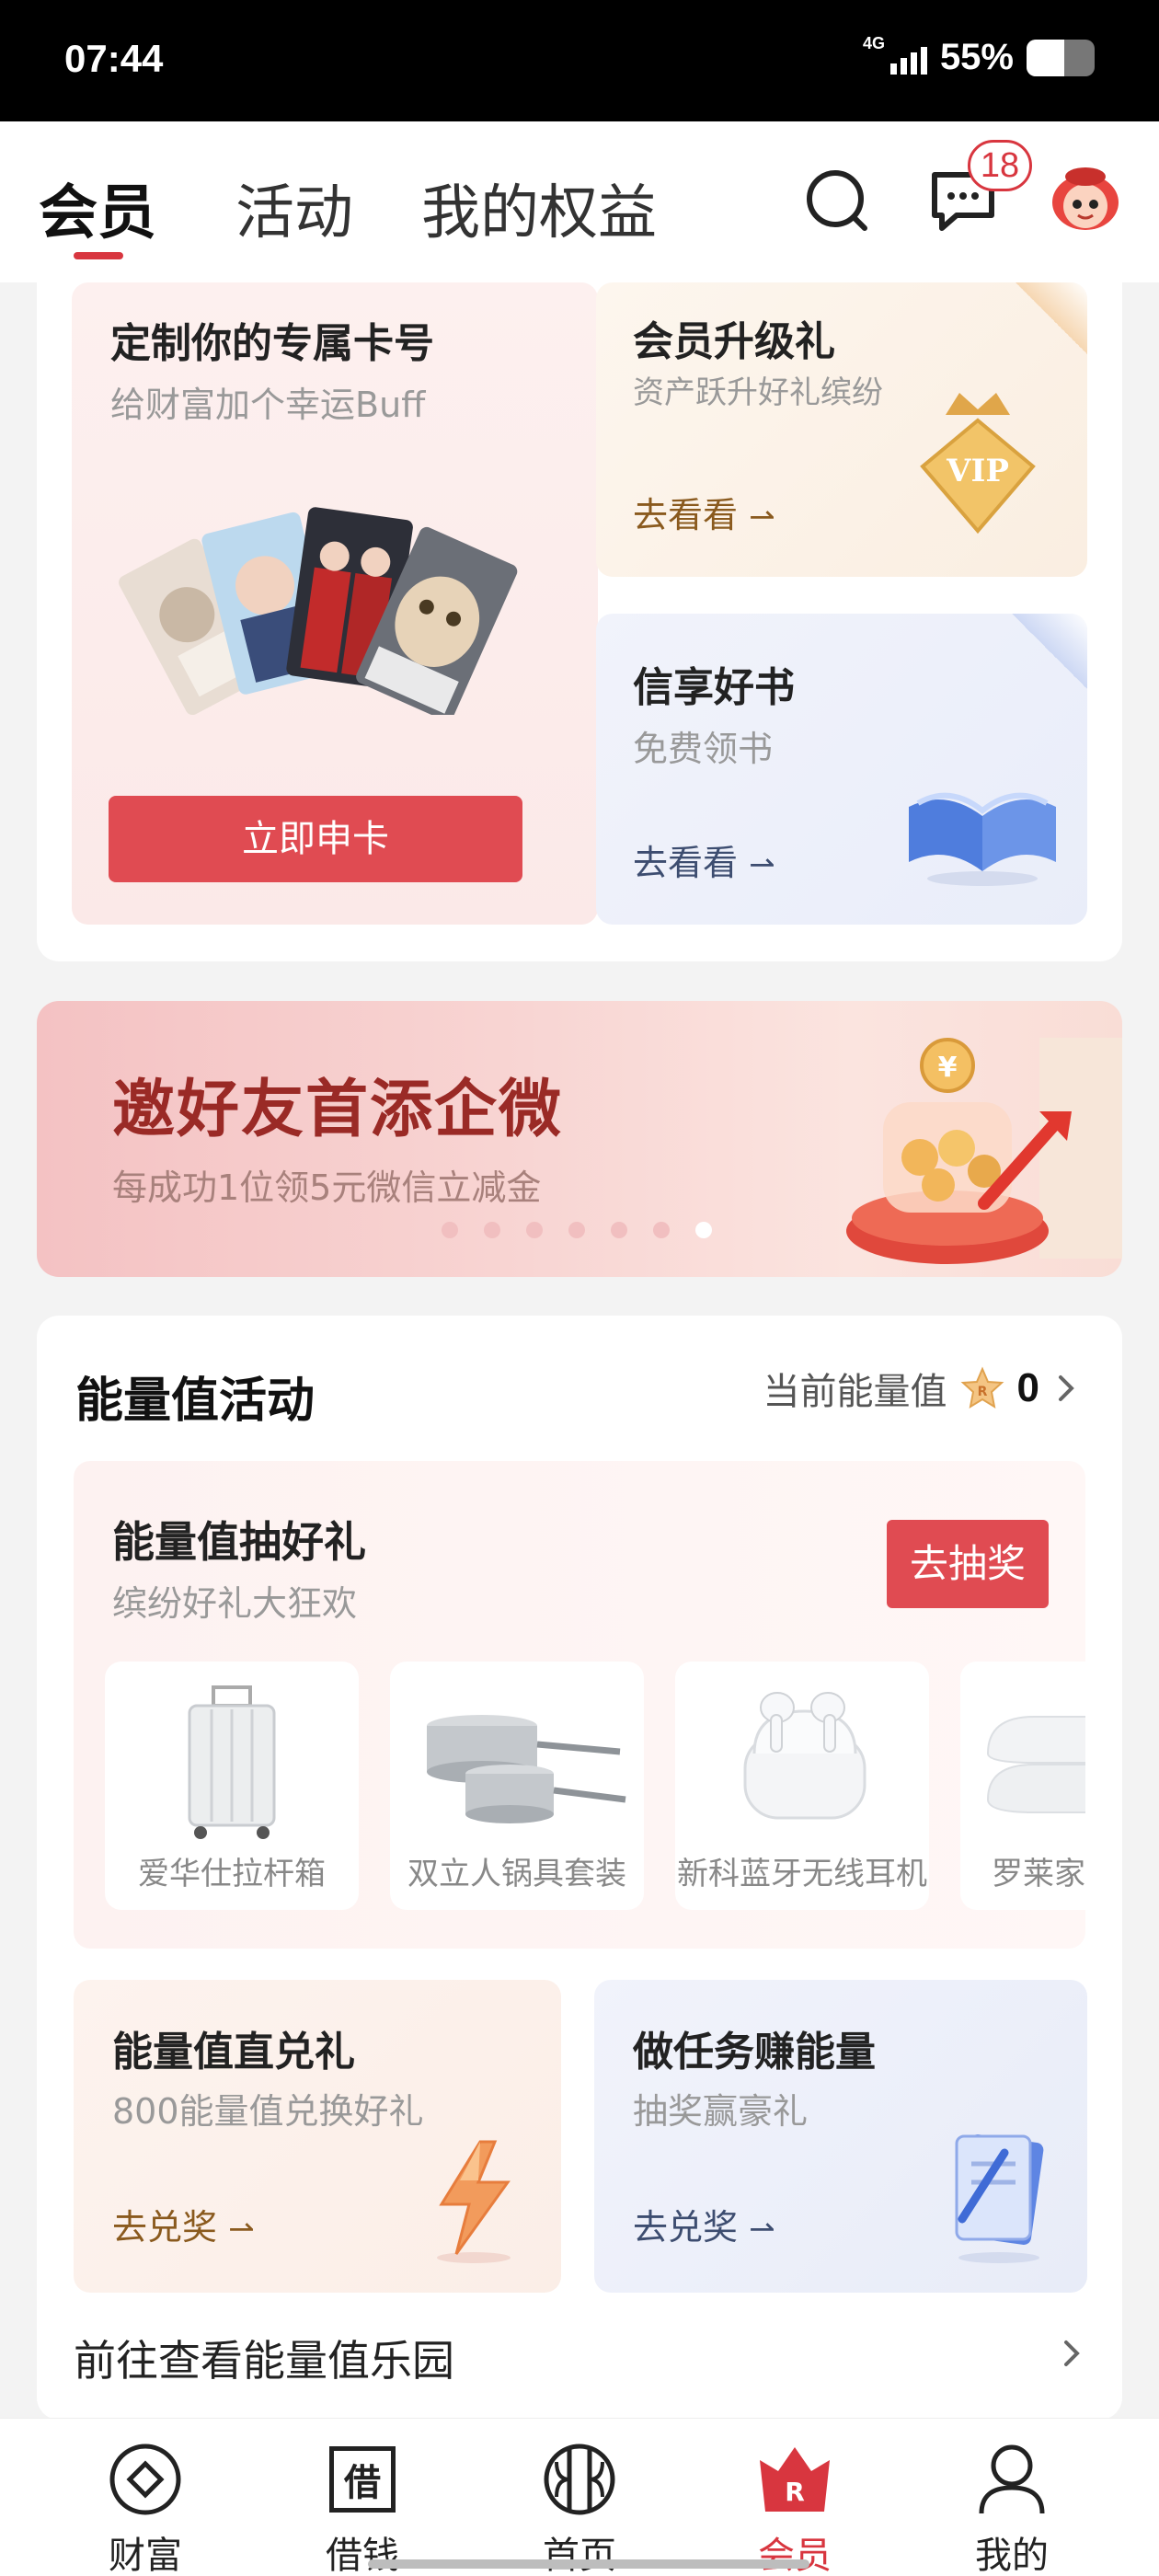 This screenshot has width=1159, height=2576. What do you see at coordinates (145, 2555) in the screenshot?
I see `nav-wealth-label: 财富` at bounding box center [145, 2555].